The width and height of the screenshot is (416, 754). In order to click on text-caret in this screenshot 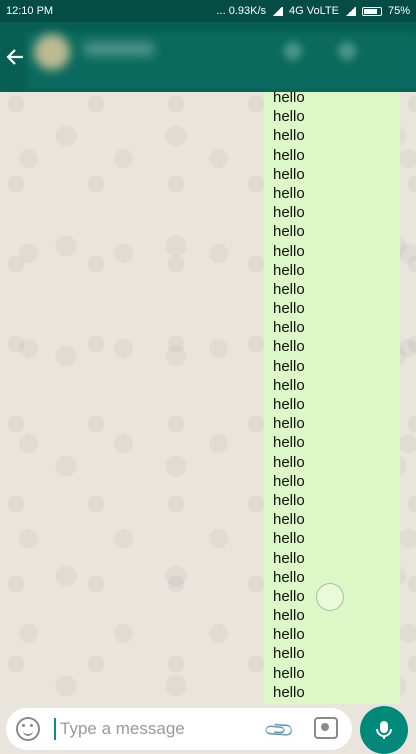, I will do `click(55, 729)`.